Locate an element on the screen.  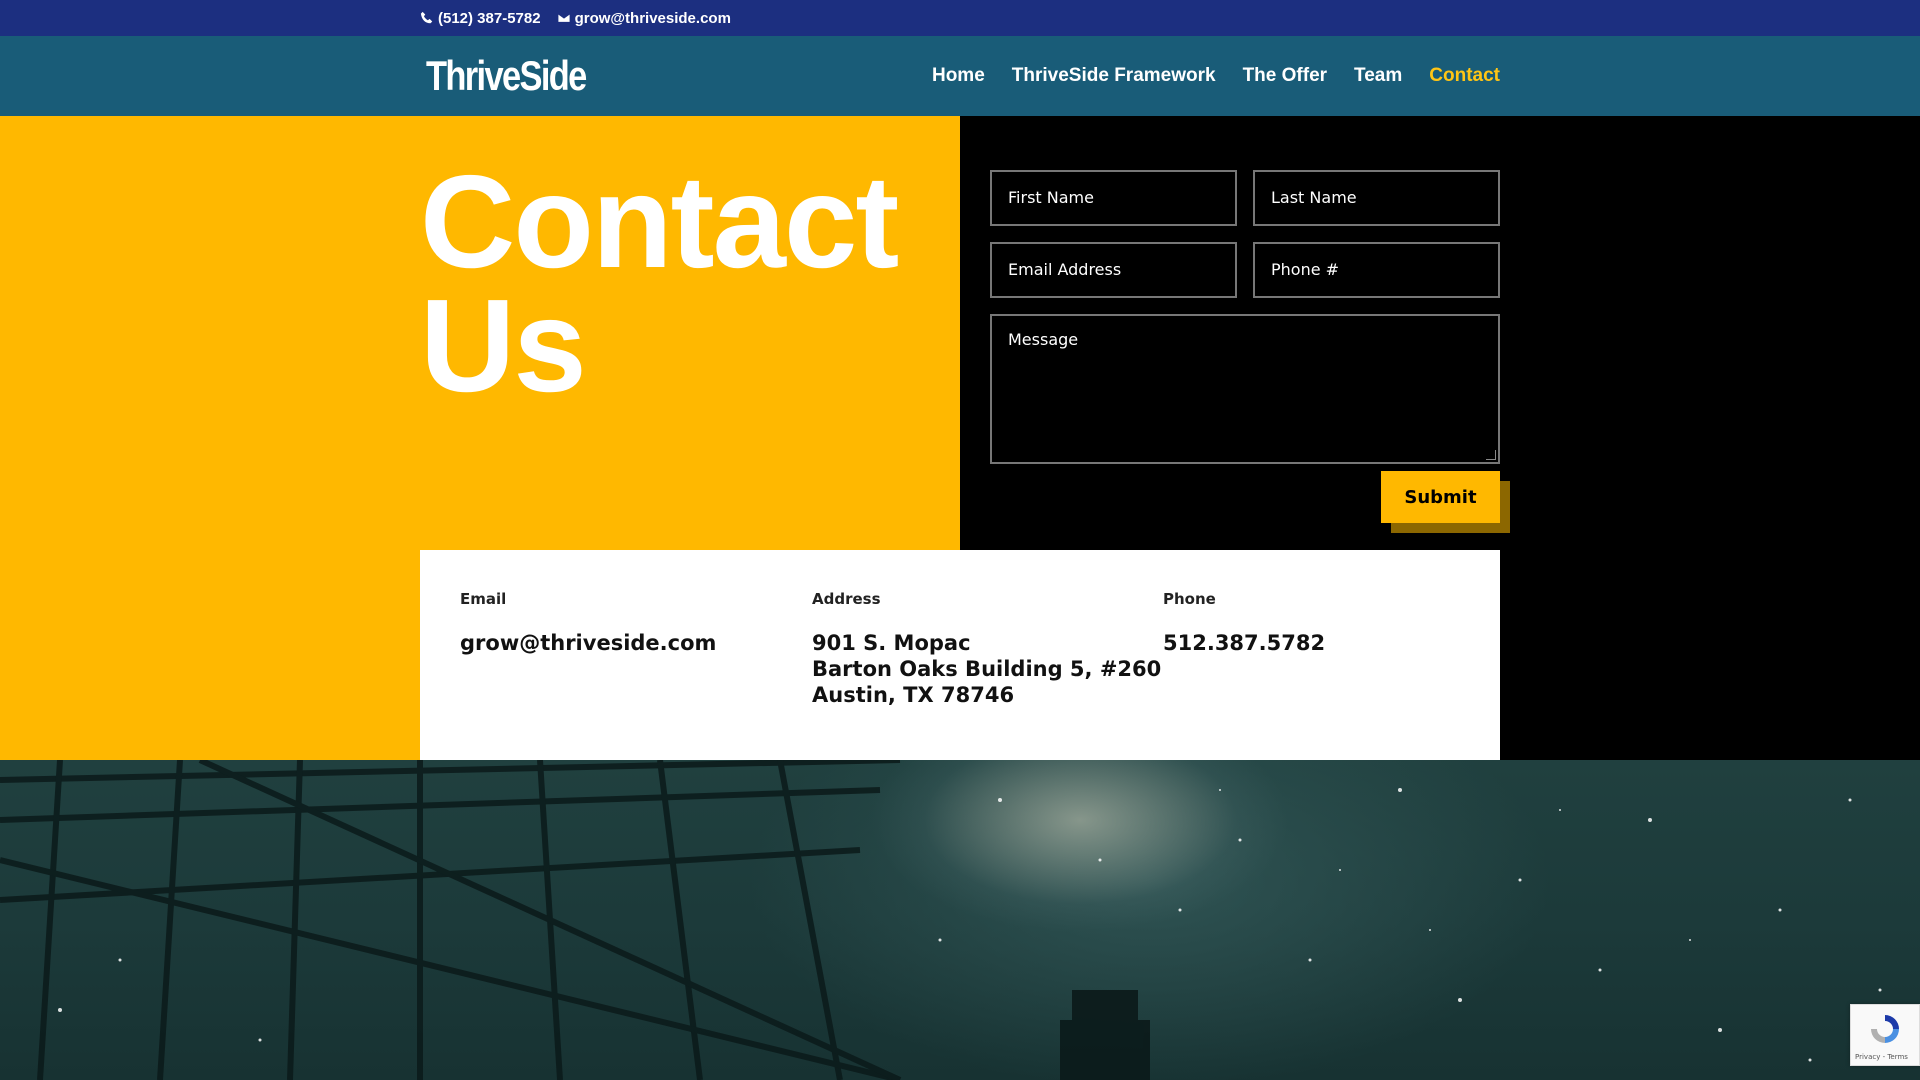
info-email-label: Email is located at coordinates (483, 599).